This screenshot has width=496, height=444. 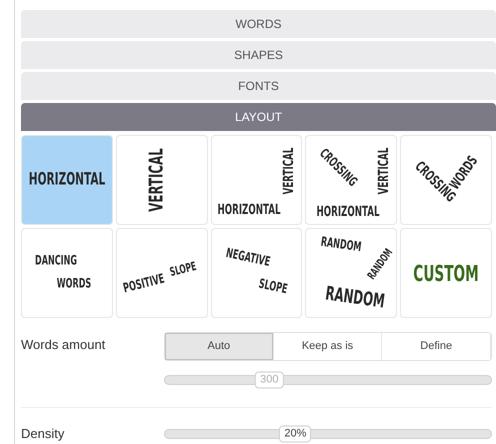 I want to click on segment-option: Auto, so click(x=219, y=346).